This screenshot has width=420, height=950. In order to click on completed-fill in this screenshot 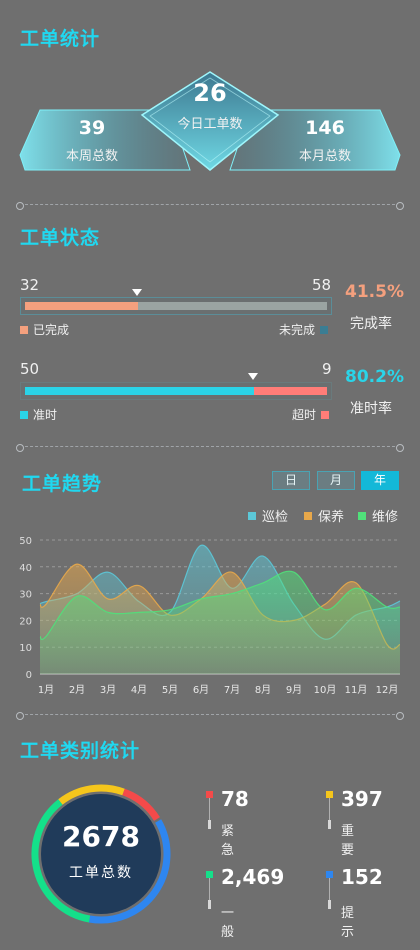, I will do `click(81, 306)`.